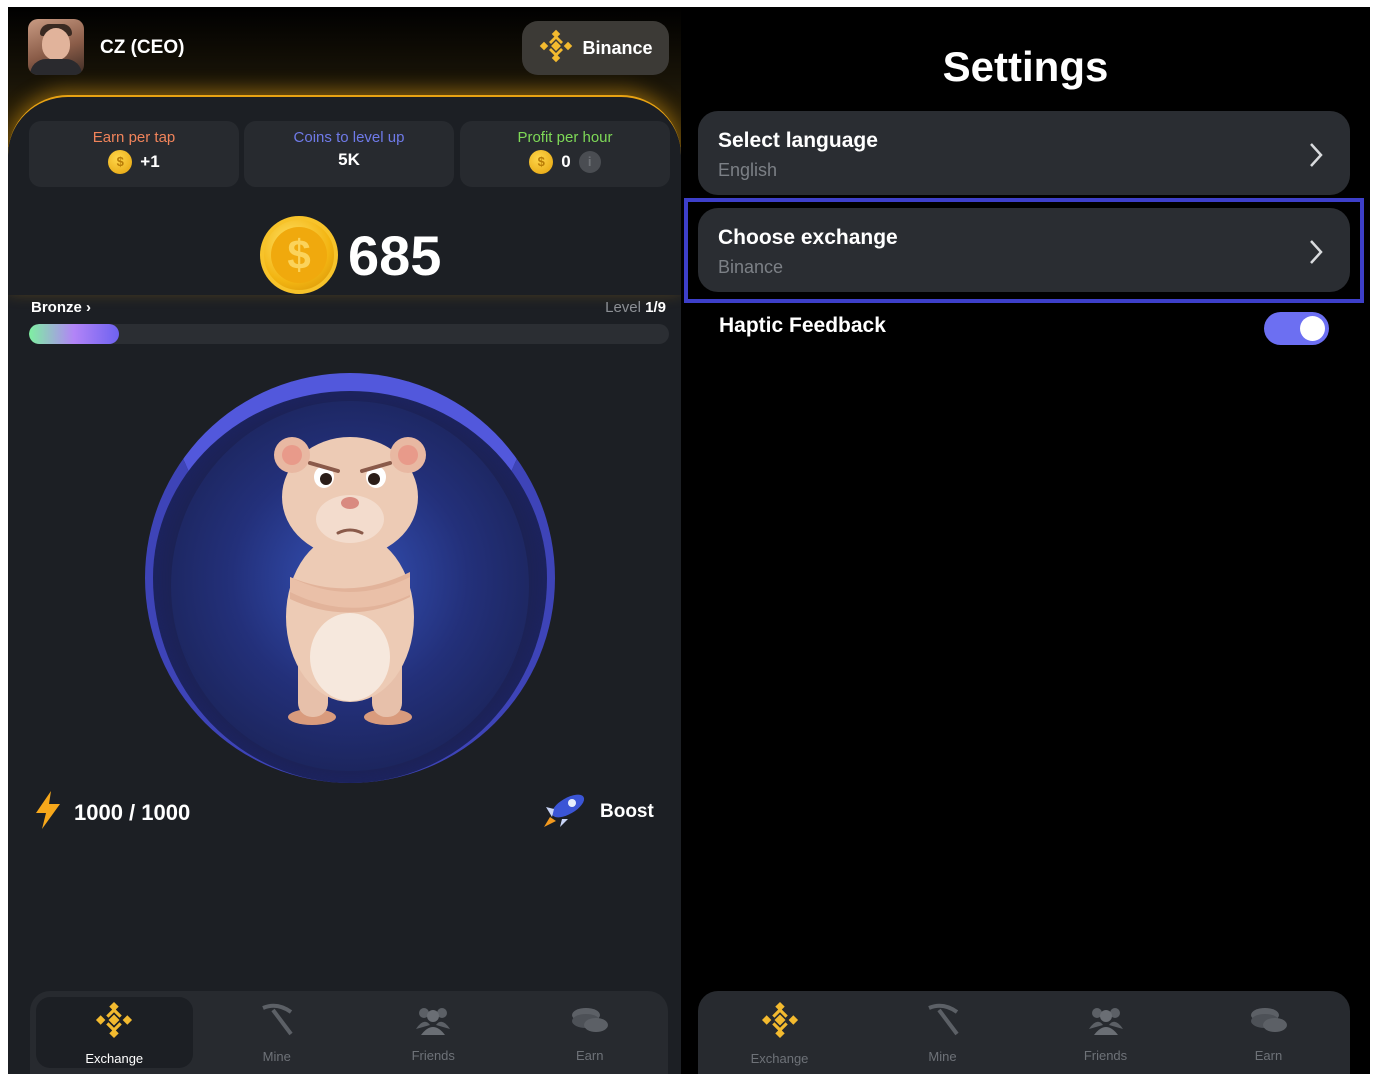  I want to click on stat-title: Coins to level up, so click(349, 137).